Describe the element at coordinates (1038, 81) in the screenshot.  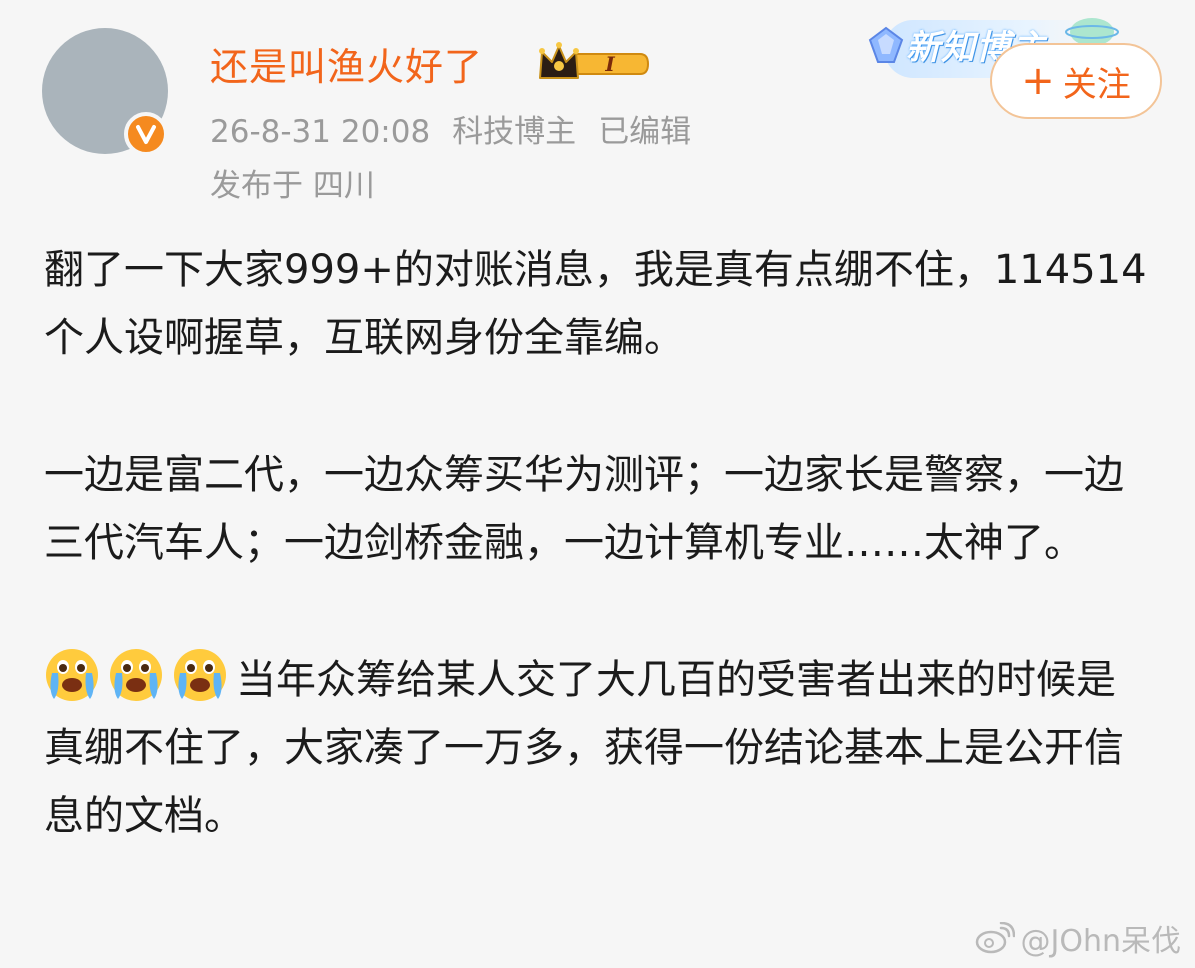
I see `plus-icon: +` at that location.